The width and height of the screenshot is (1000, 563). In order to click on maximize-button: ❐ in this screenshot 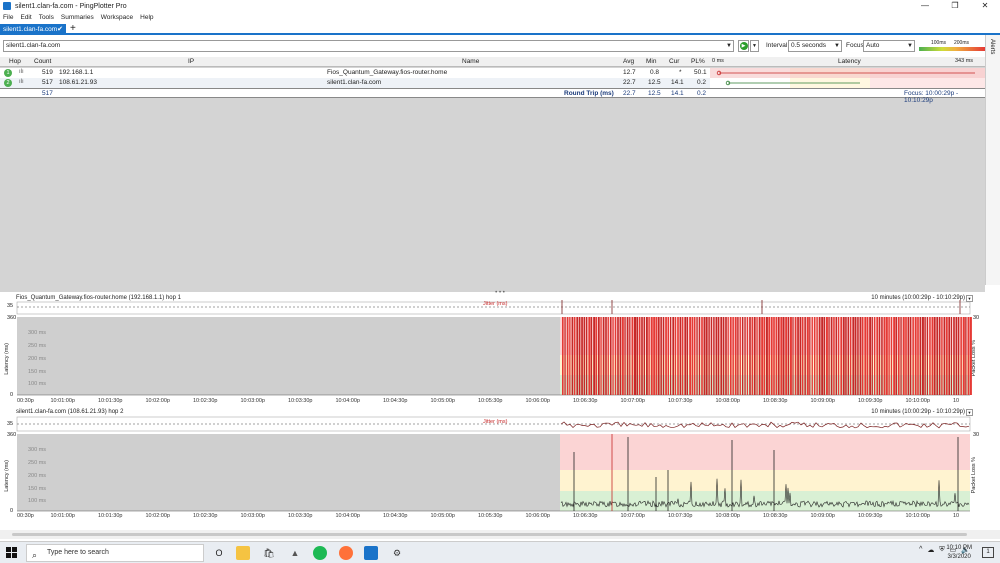, I will do `click(955, 6)`.